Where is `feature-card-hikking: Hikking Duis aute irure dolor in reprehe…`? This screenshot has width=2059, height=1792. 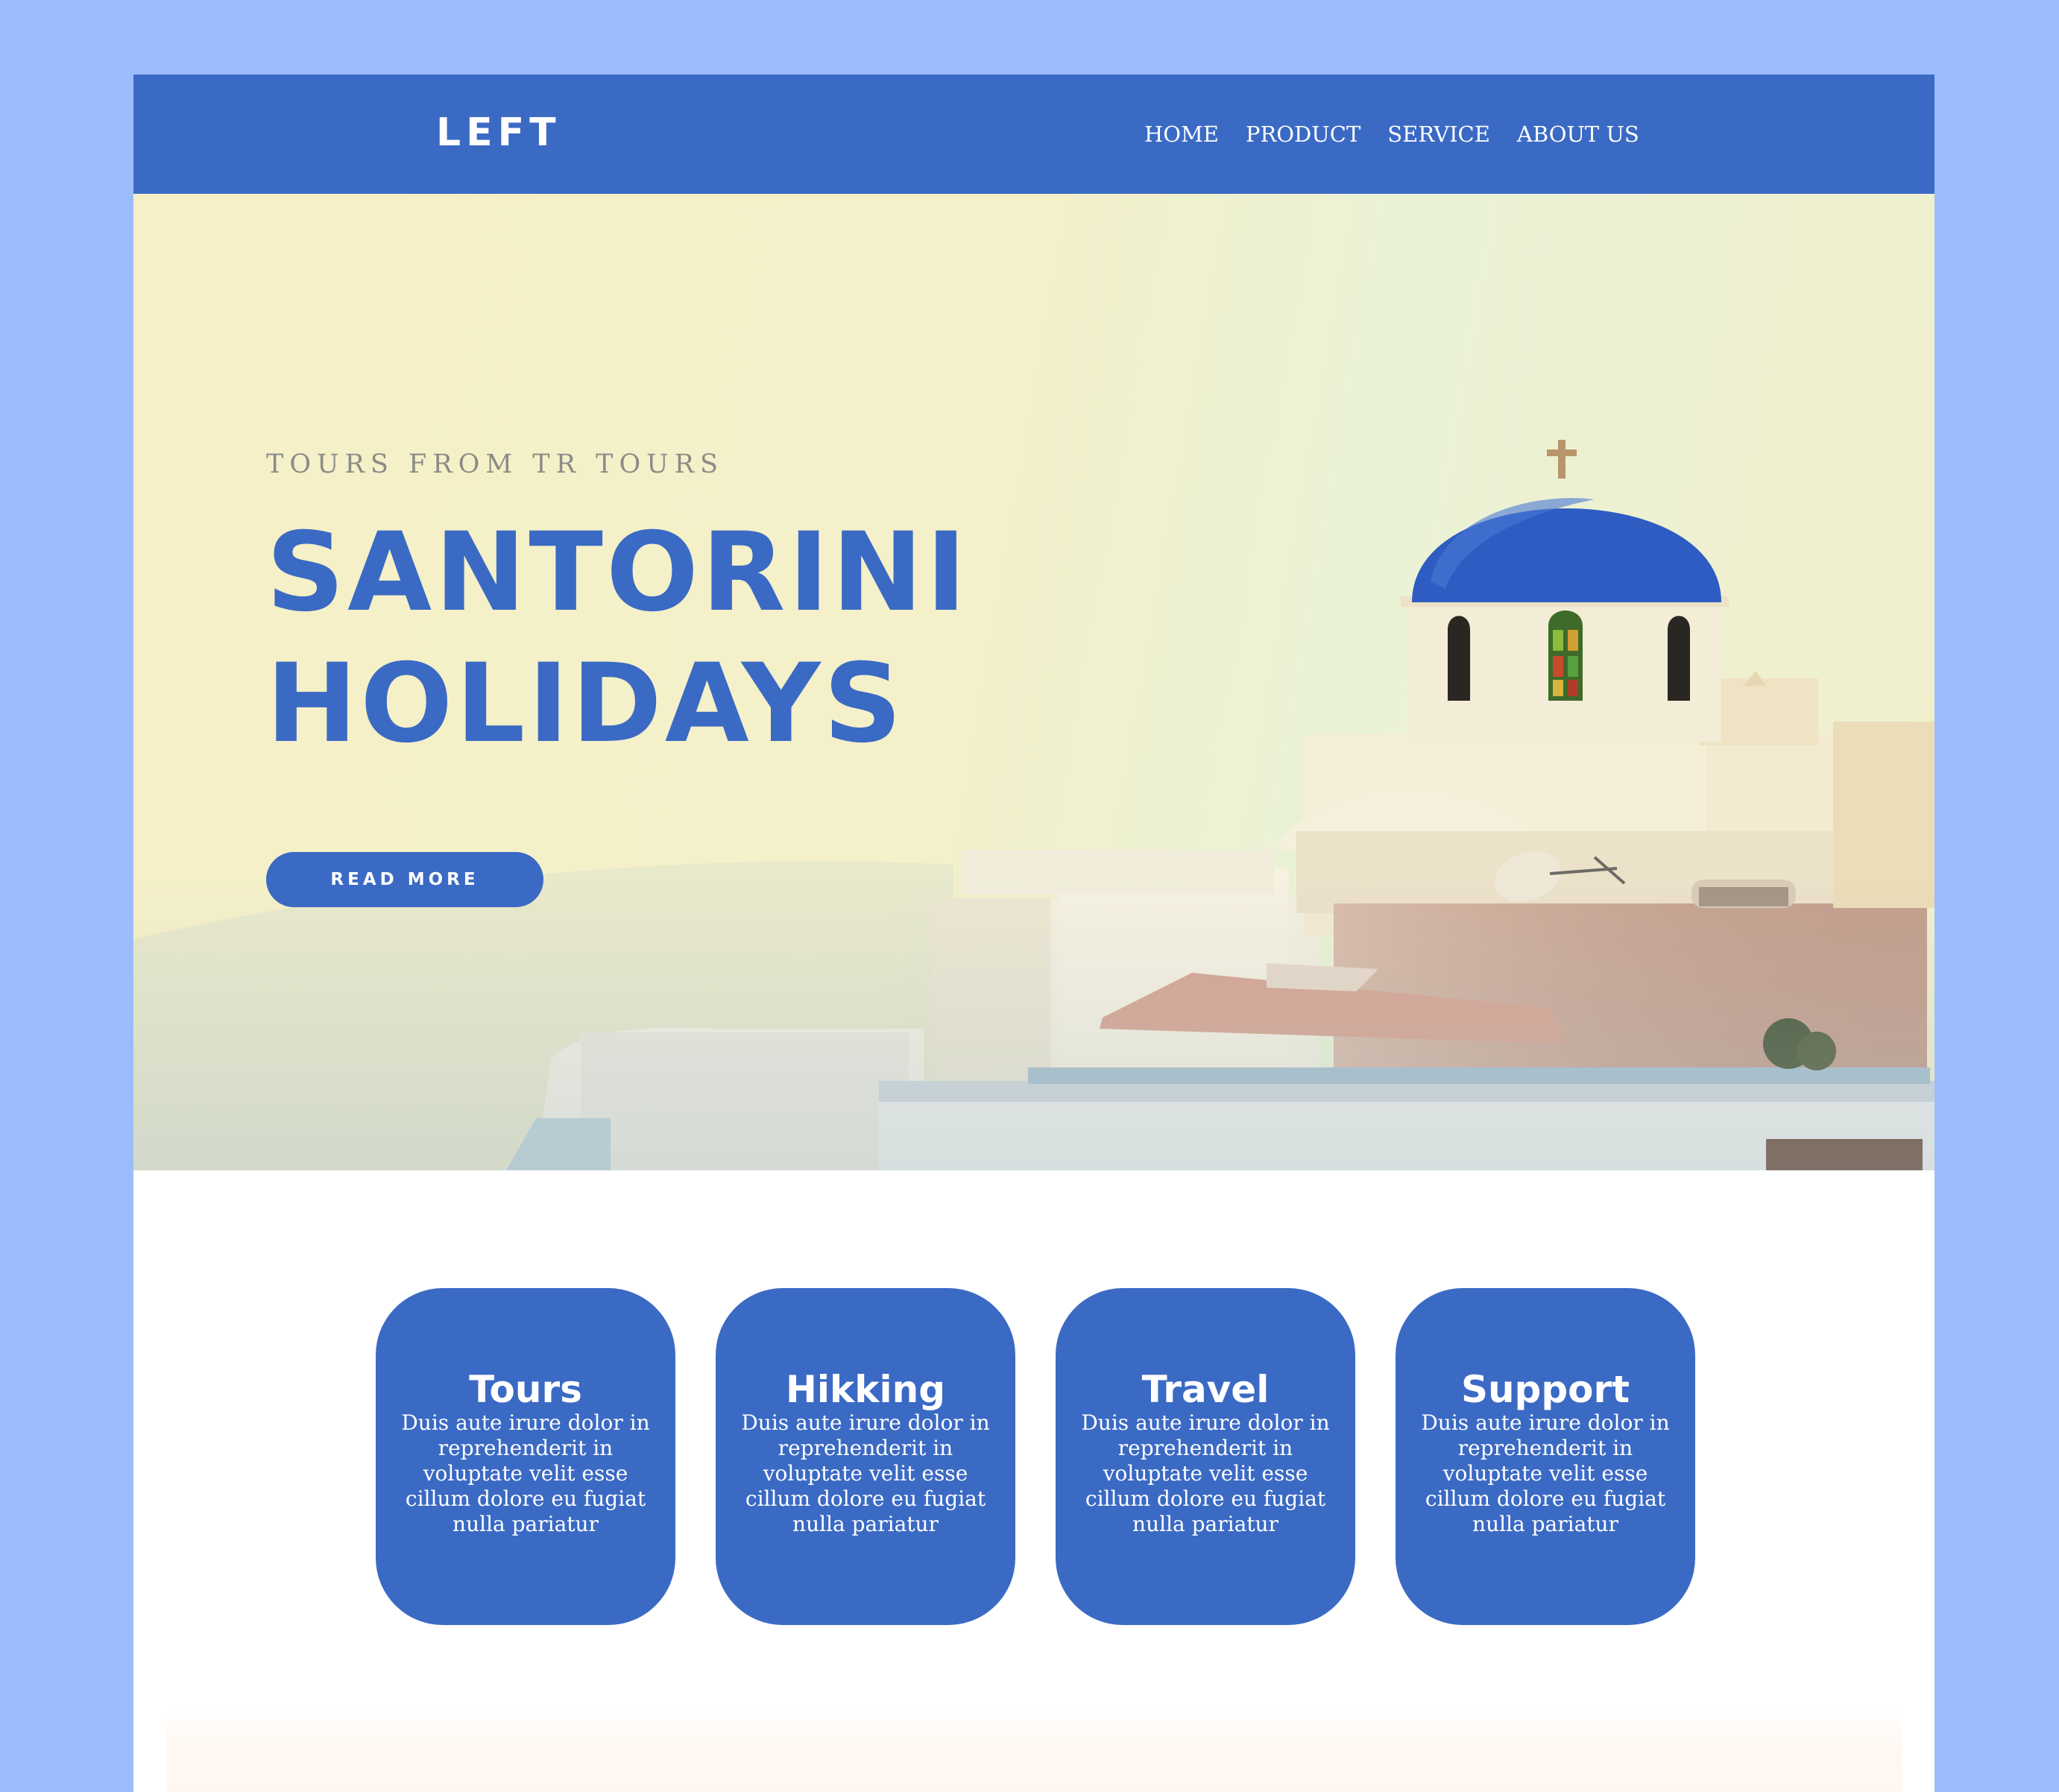
feature-card-hikking: Hikking Duis aute irure dolor in reprehe… is located at coordinates (865, 1456).